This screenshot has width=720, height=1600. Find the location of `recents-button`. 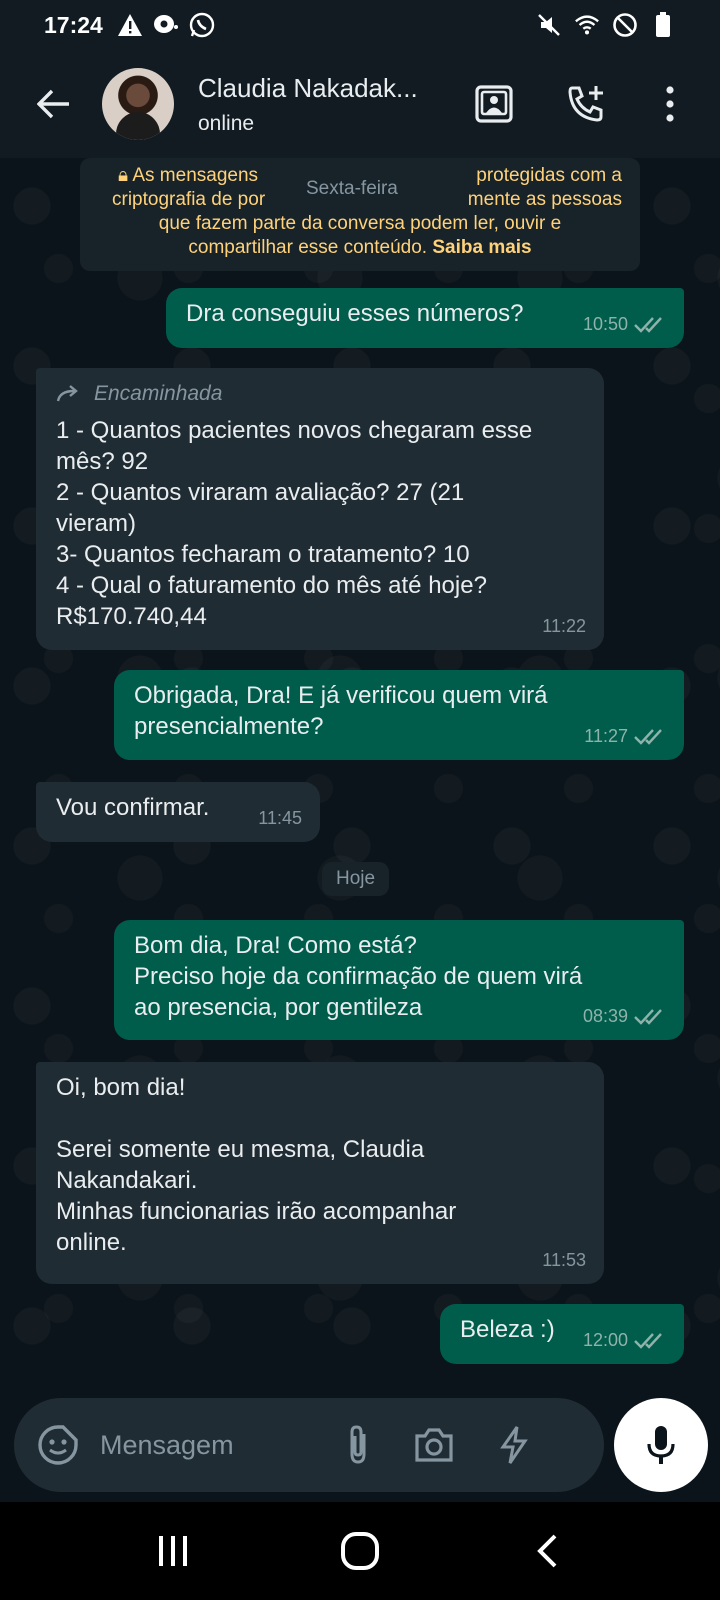

recents-button is located at coordinates (173, 1551).